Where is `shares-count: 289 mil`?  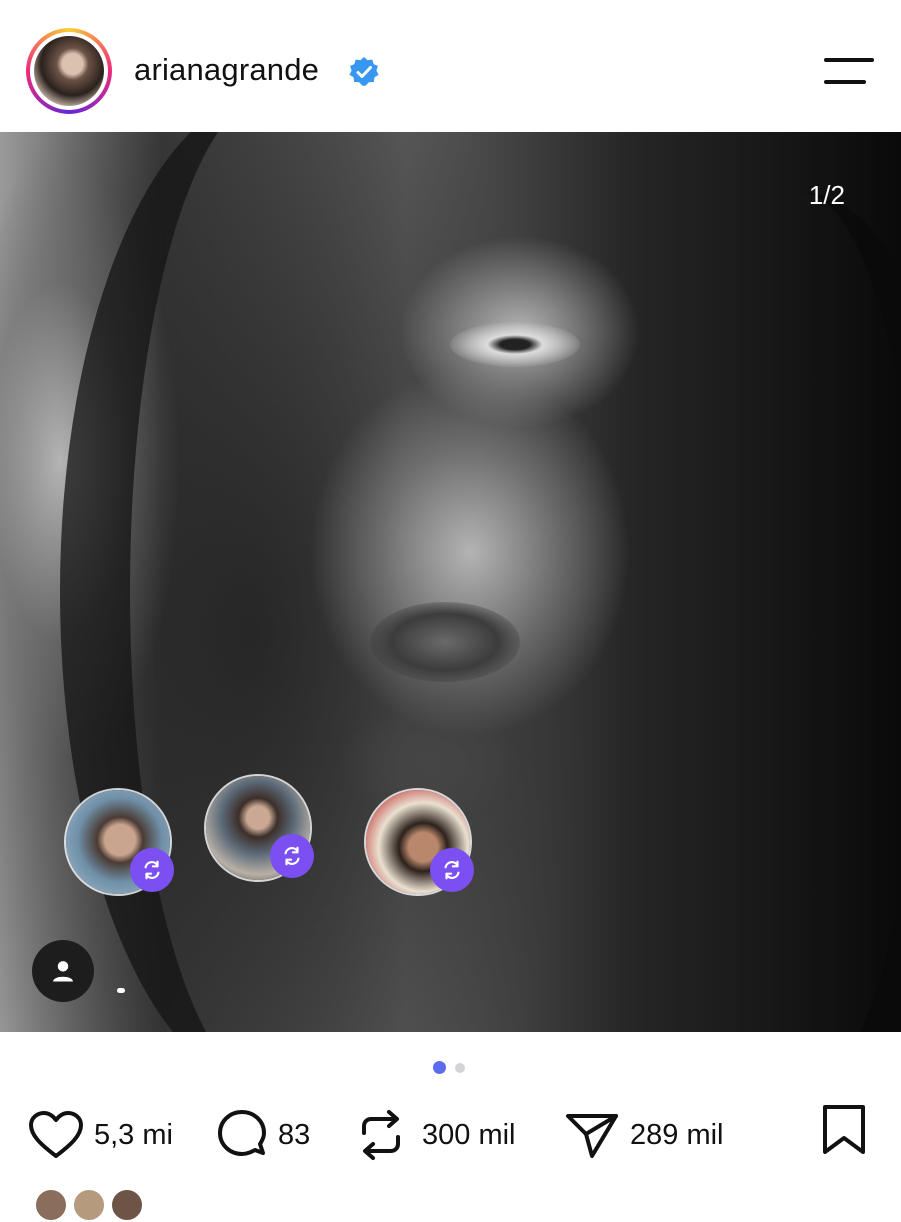 shares-count: 289 mil is located at coordinates (677, 1134).